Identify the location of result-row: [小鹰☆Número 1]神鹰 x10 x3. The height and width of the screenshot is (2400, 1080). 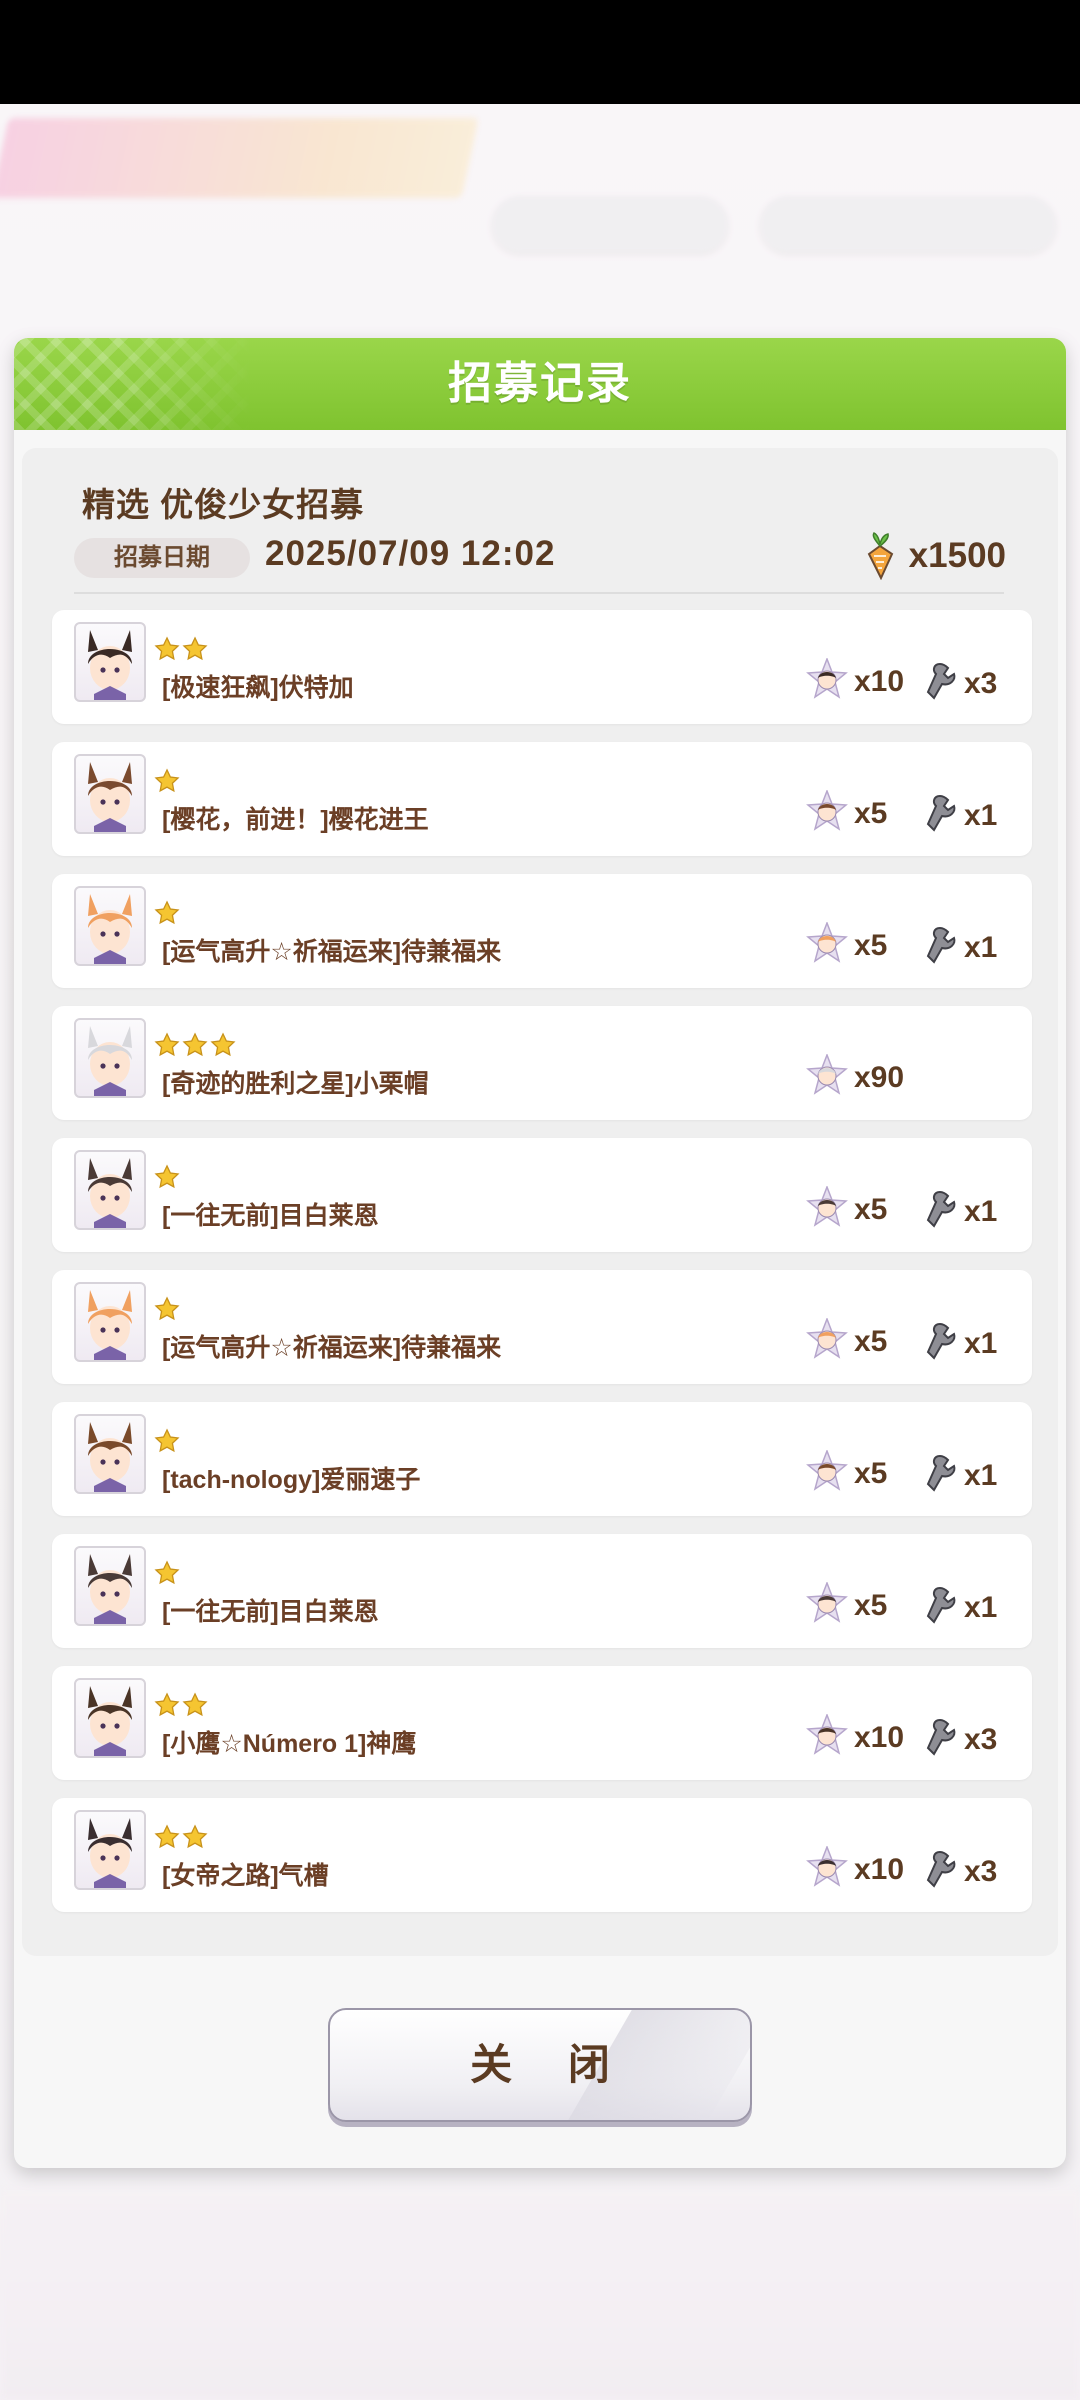
(542, 1723).